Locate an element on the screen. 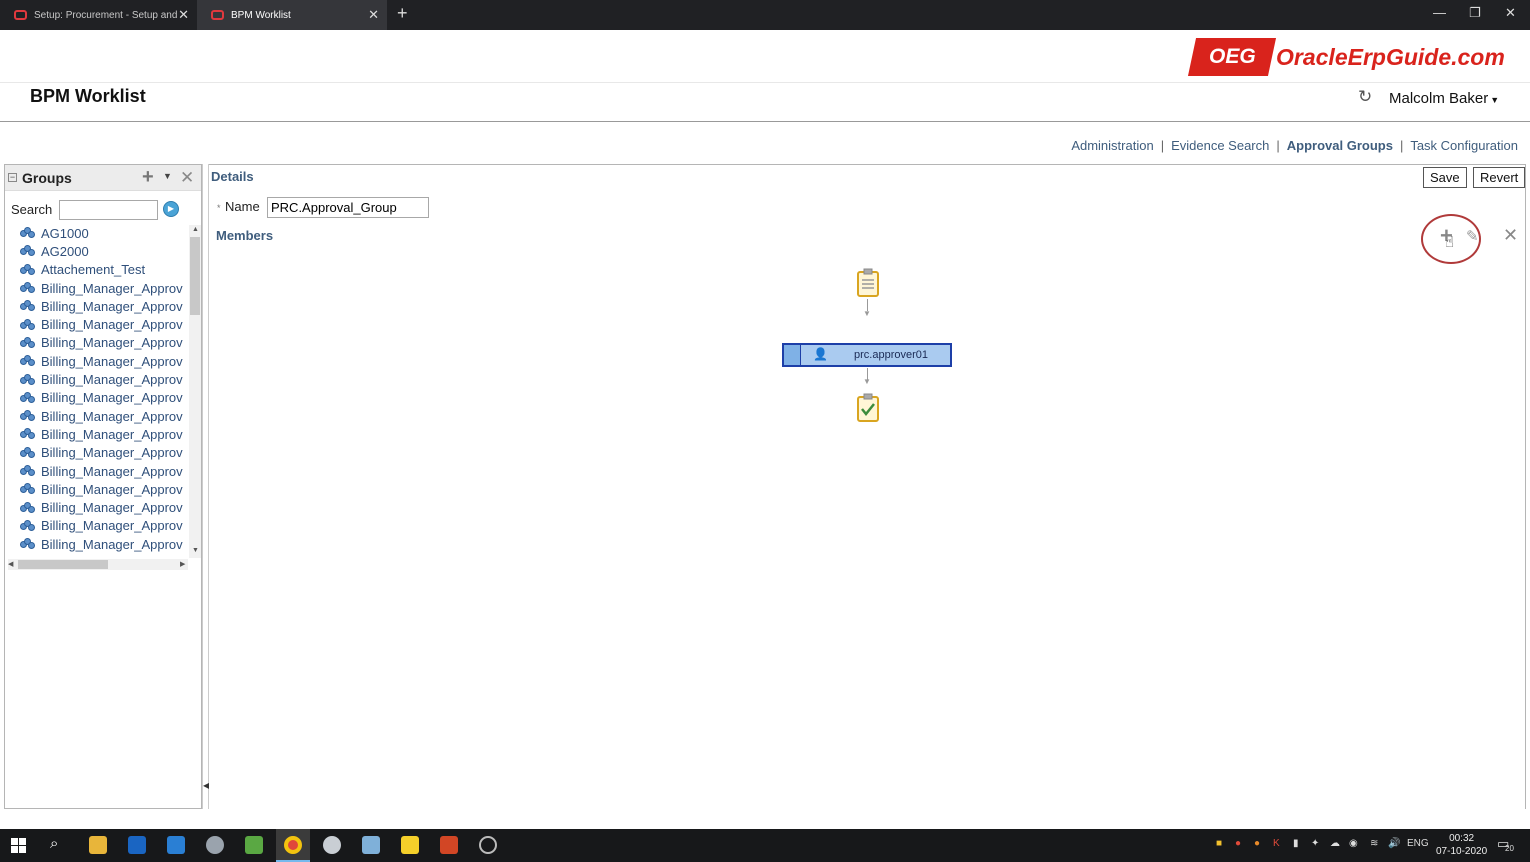 The image size is (1530, 862). outlook-icon is located at coordinates (137, 845).